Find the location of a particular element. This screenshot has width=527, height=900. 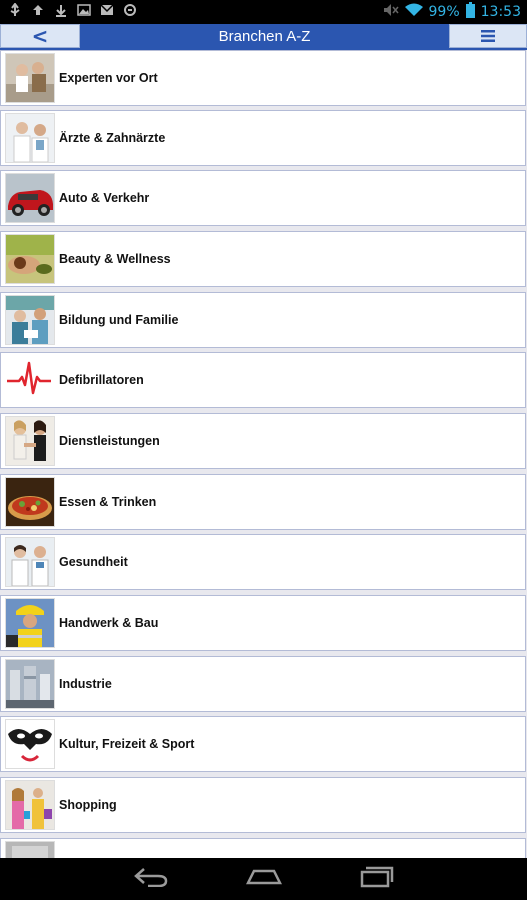

usb-icon is located at coordinates (15, 10).